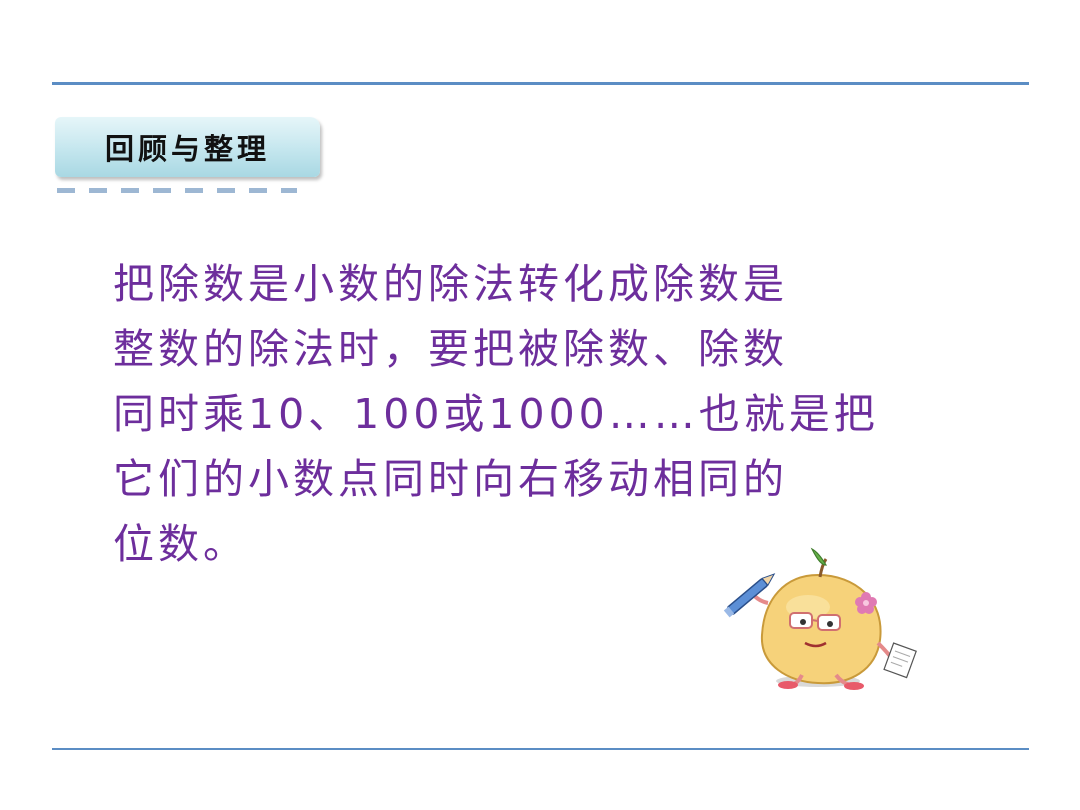 The image size is (1080, 810). What do you see at coordinates (177, 190) in the screenshot?
I see `dashed-underline` at bounding box center [177, 190].